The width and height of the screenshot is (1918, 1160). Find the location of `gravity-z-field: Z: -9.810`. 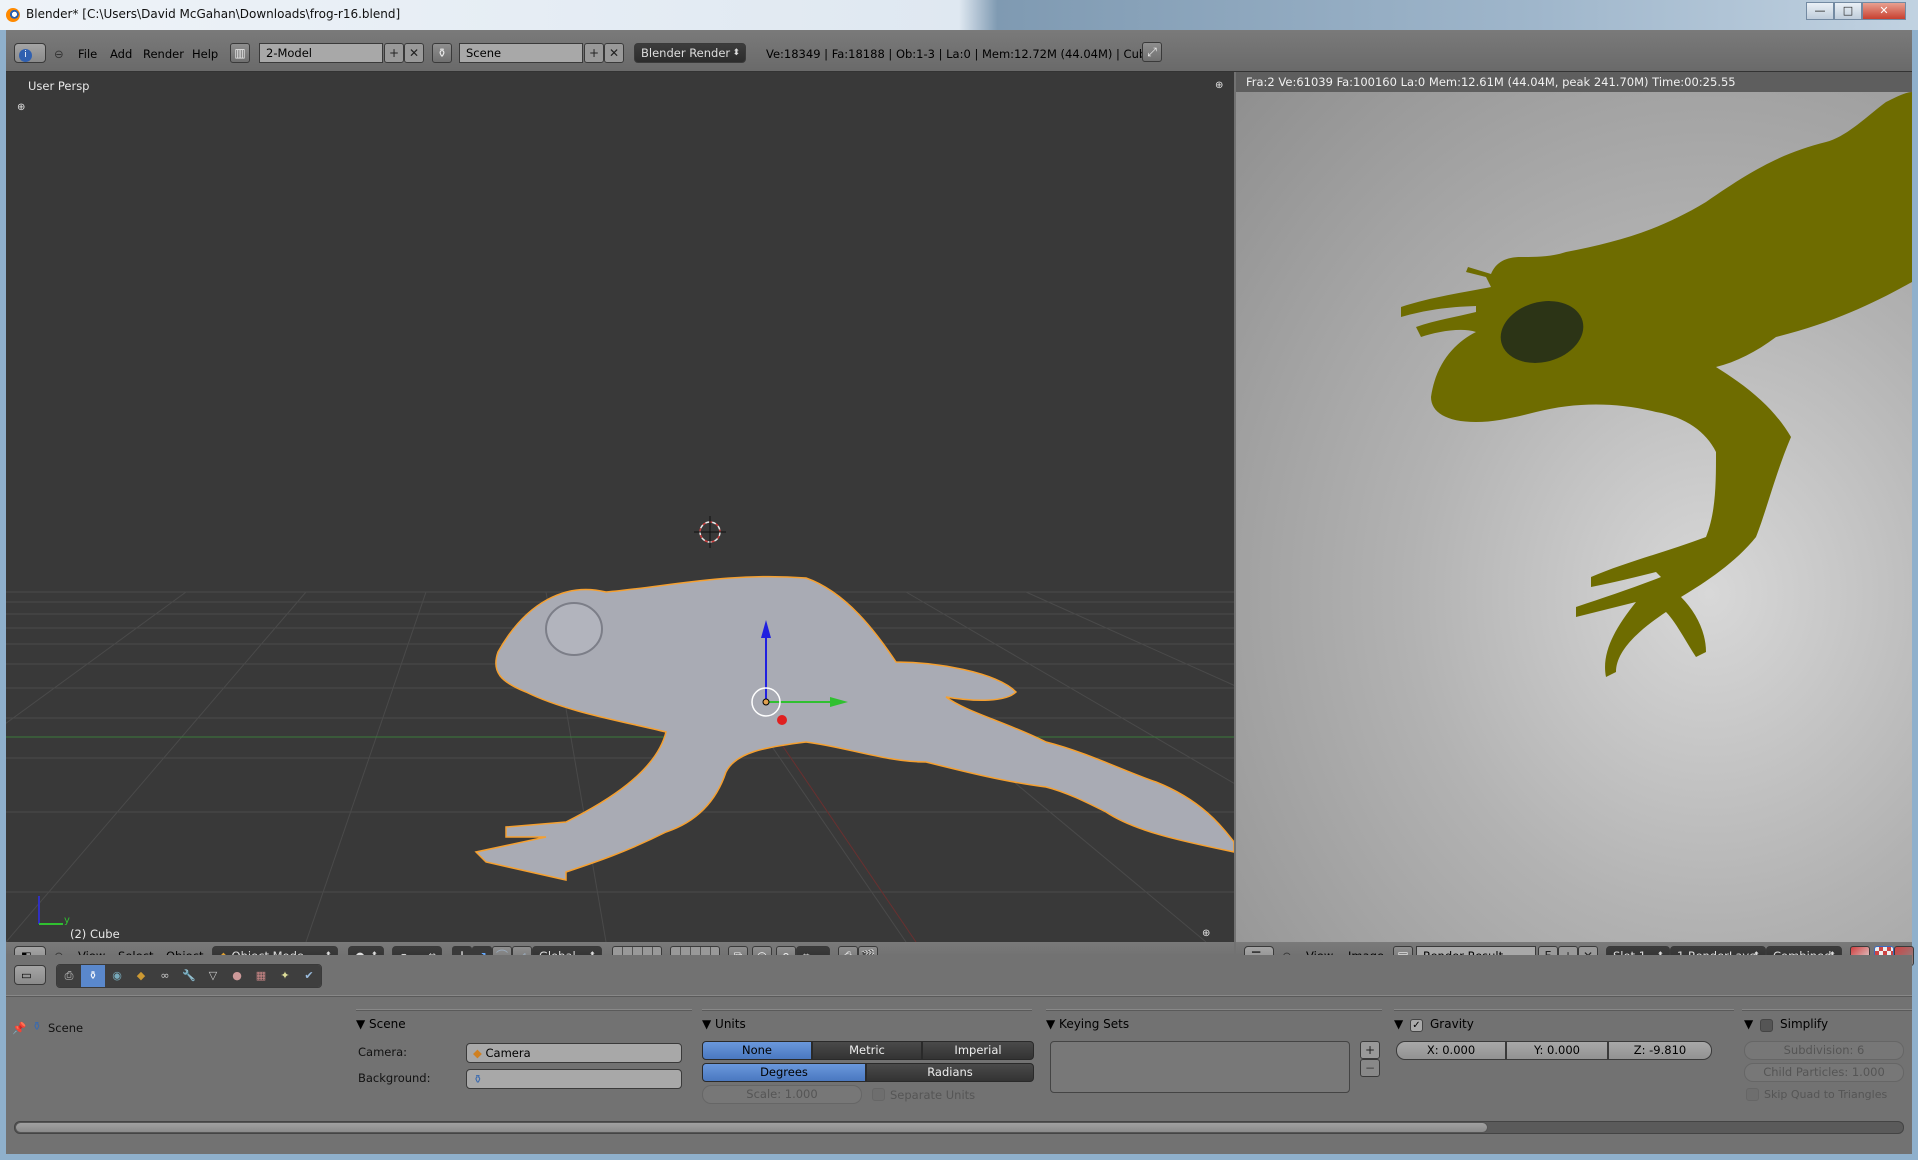

gravity-z-field: Z: -9.810 is located at coordinates (1660, 1050).